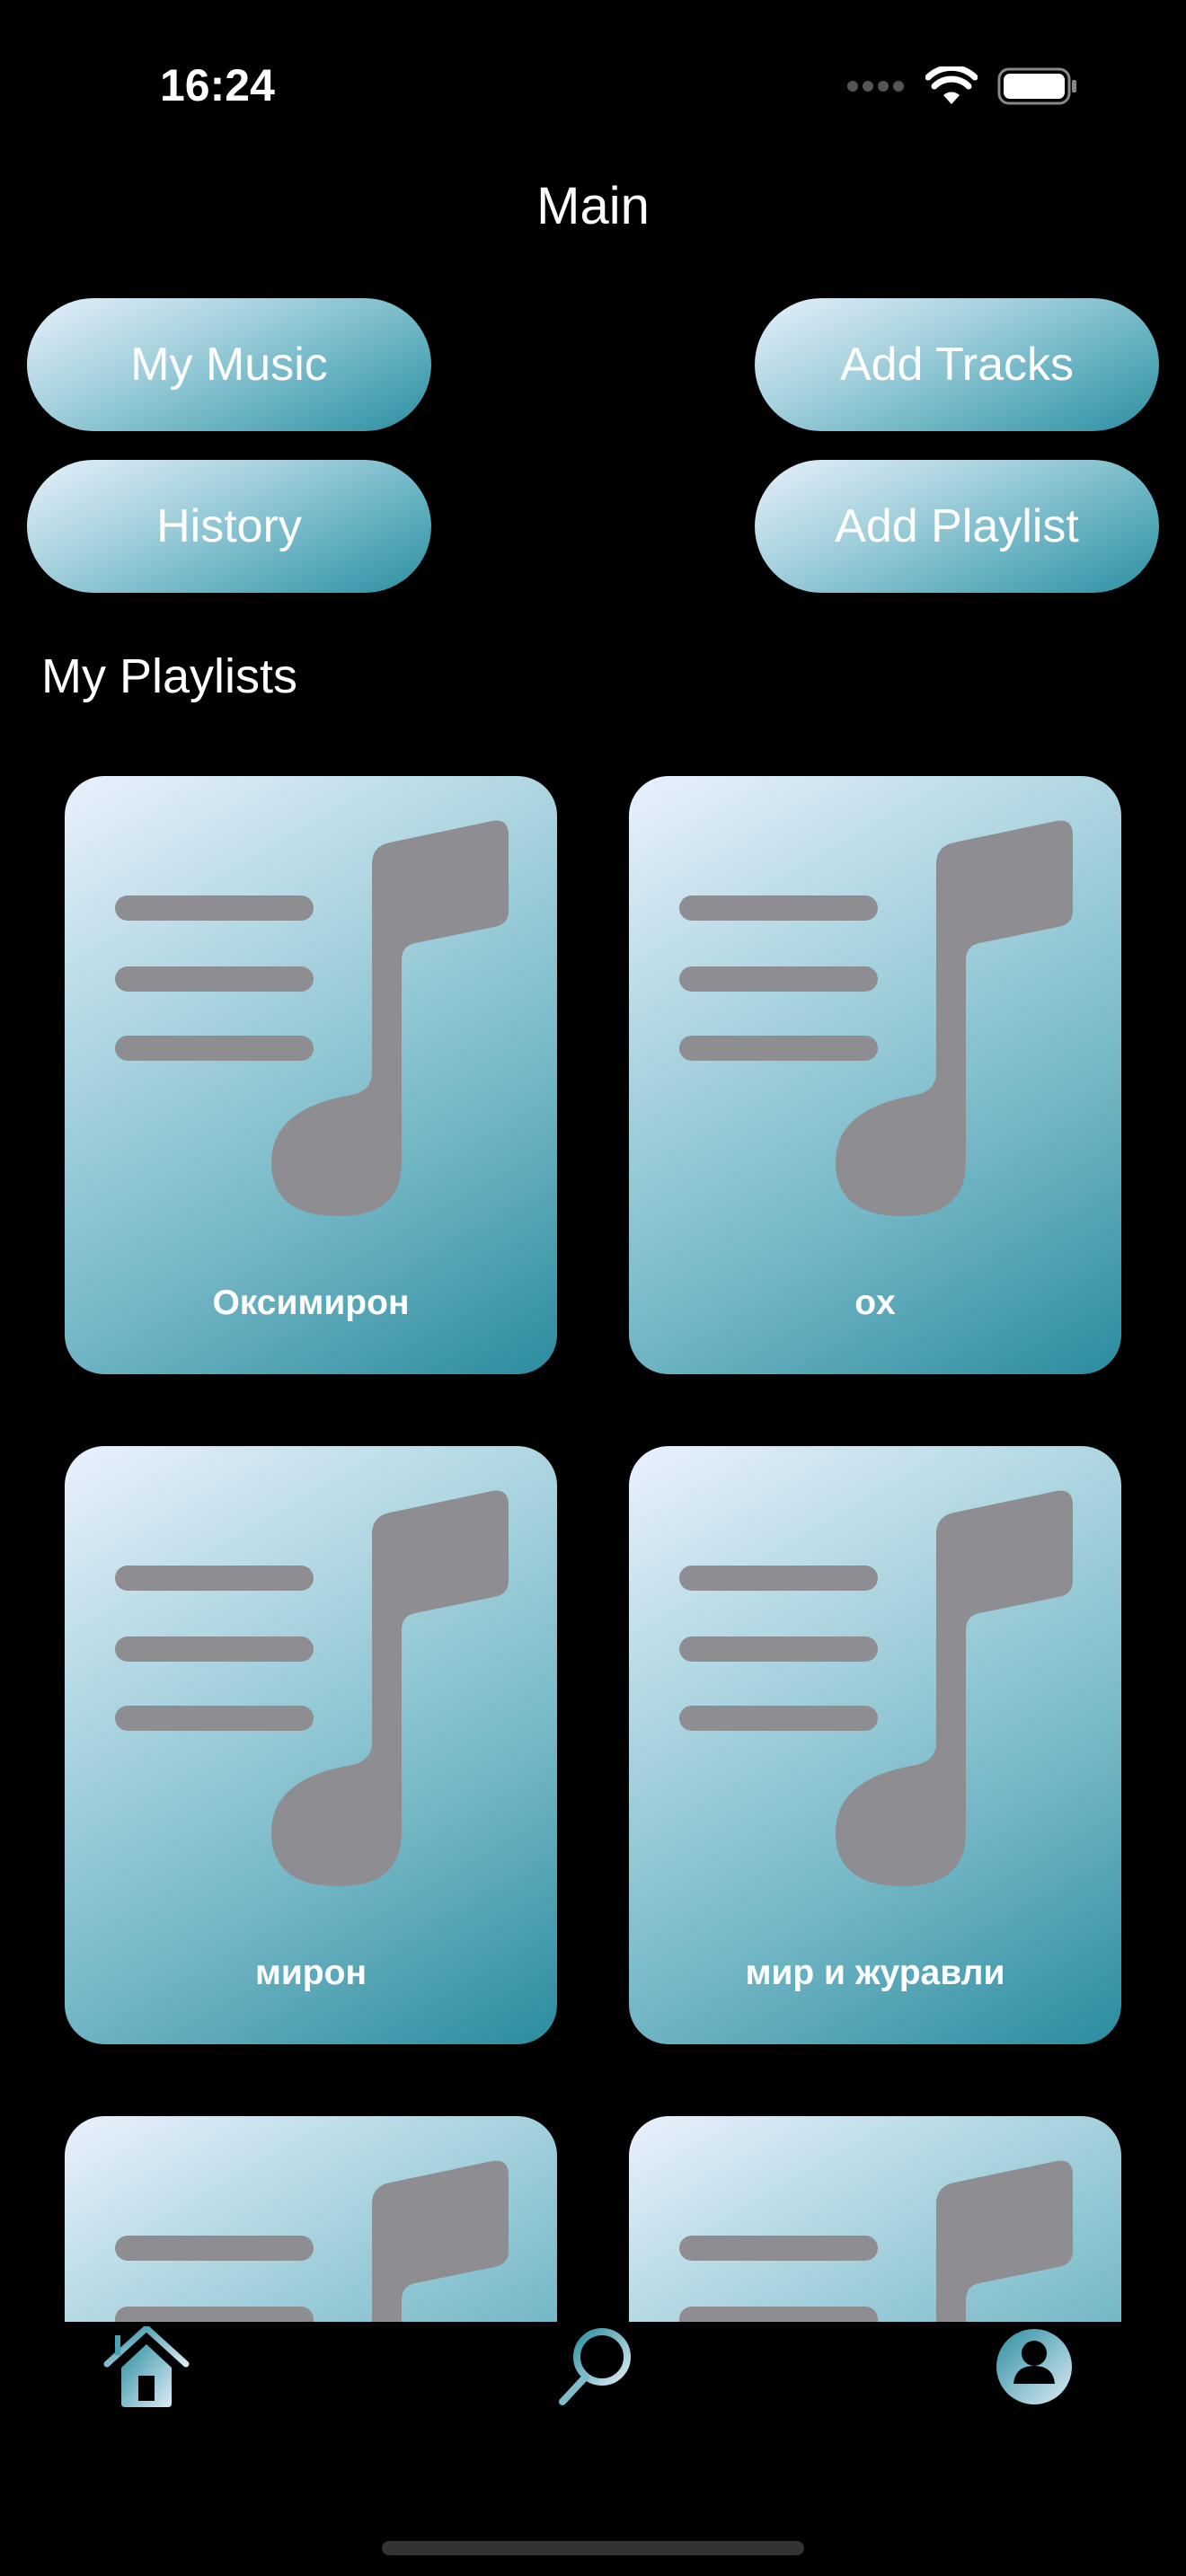 The image size is (1186, 2576). I want to click on playlist-name: мир и журавли, so click(875, 1973).